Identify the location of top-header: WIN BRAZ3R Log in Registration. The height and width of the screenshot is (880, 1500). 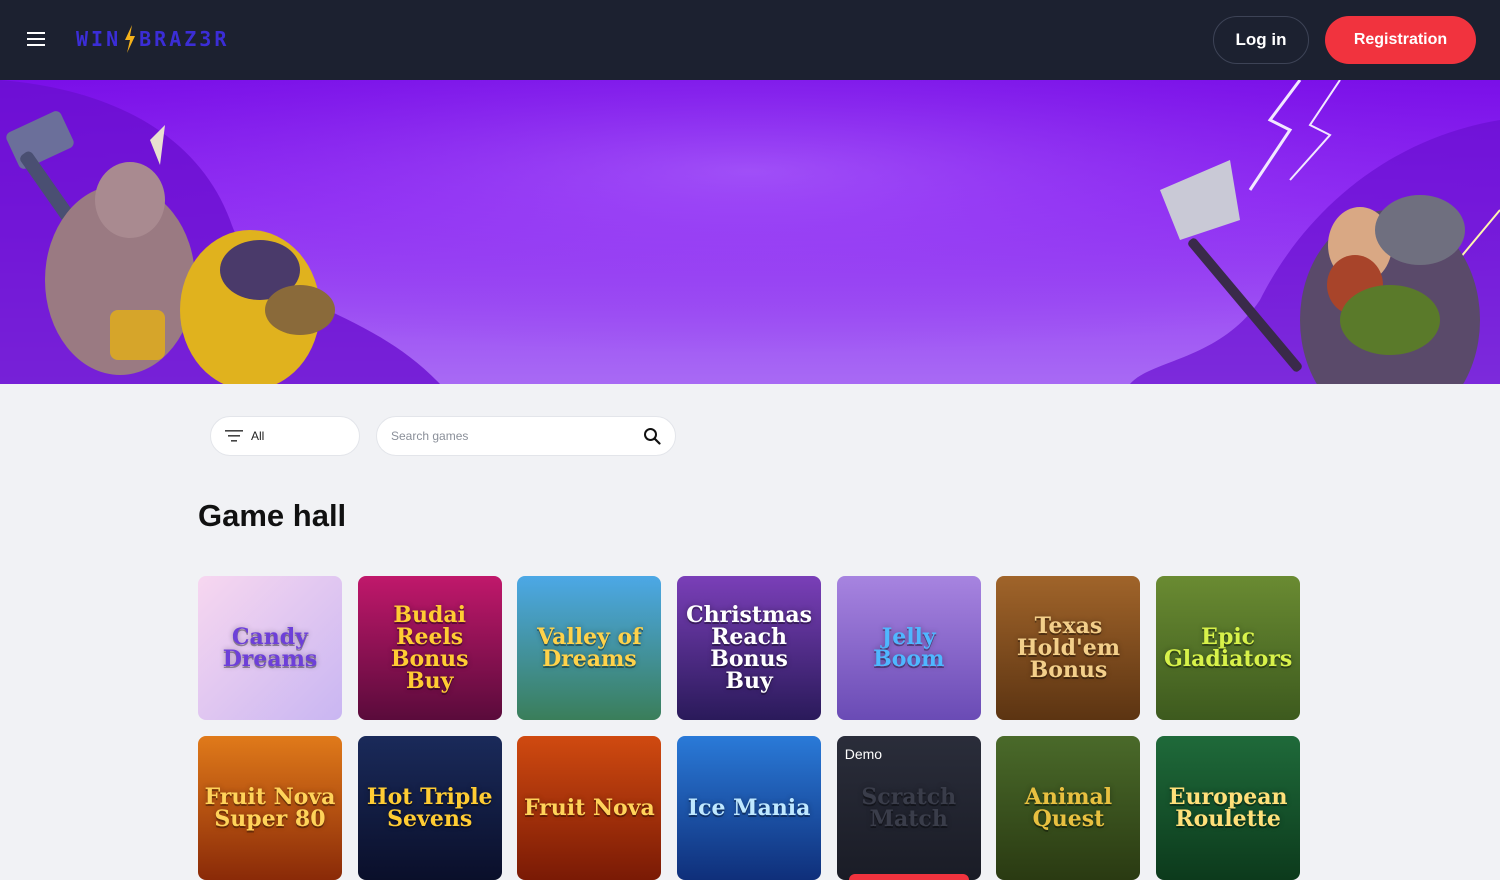
(750, 40).